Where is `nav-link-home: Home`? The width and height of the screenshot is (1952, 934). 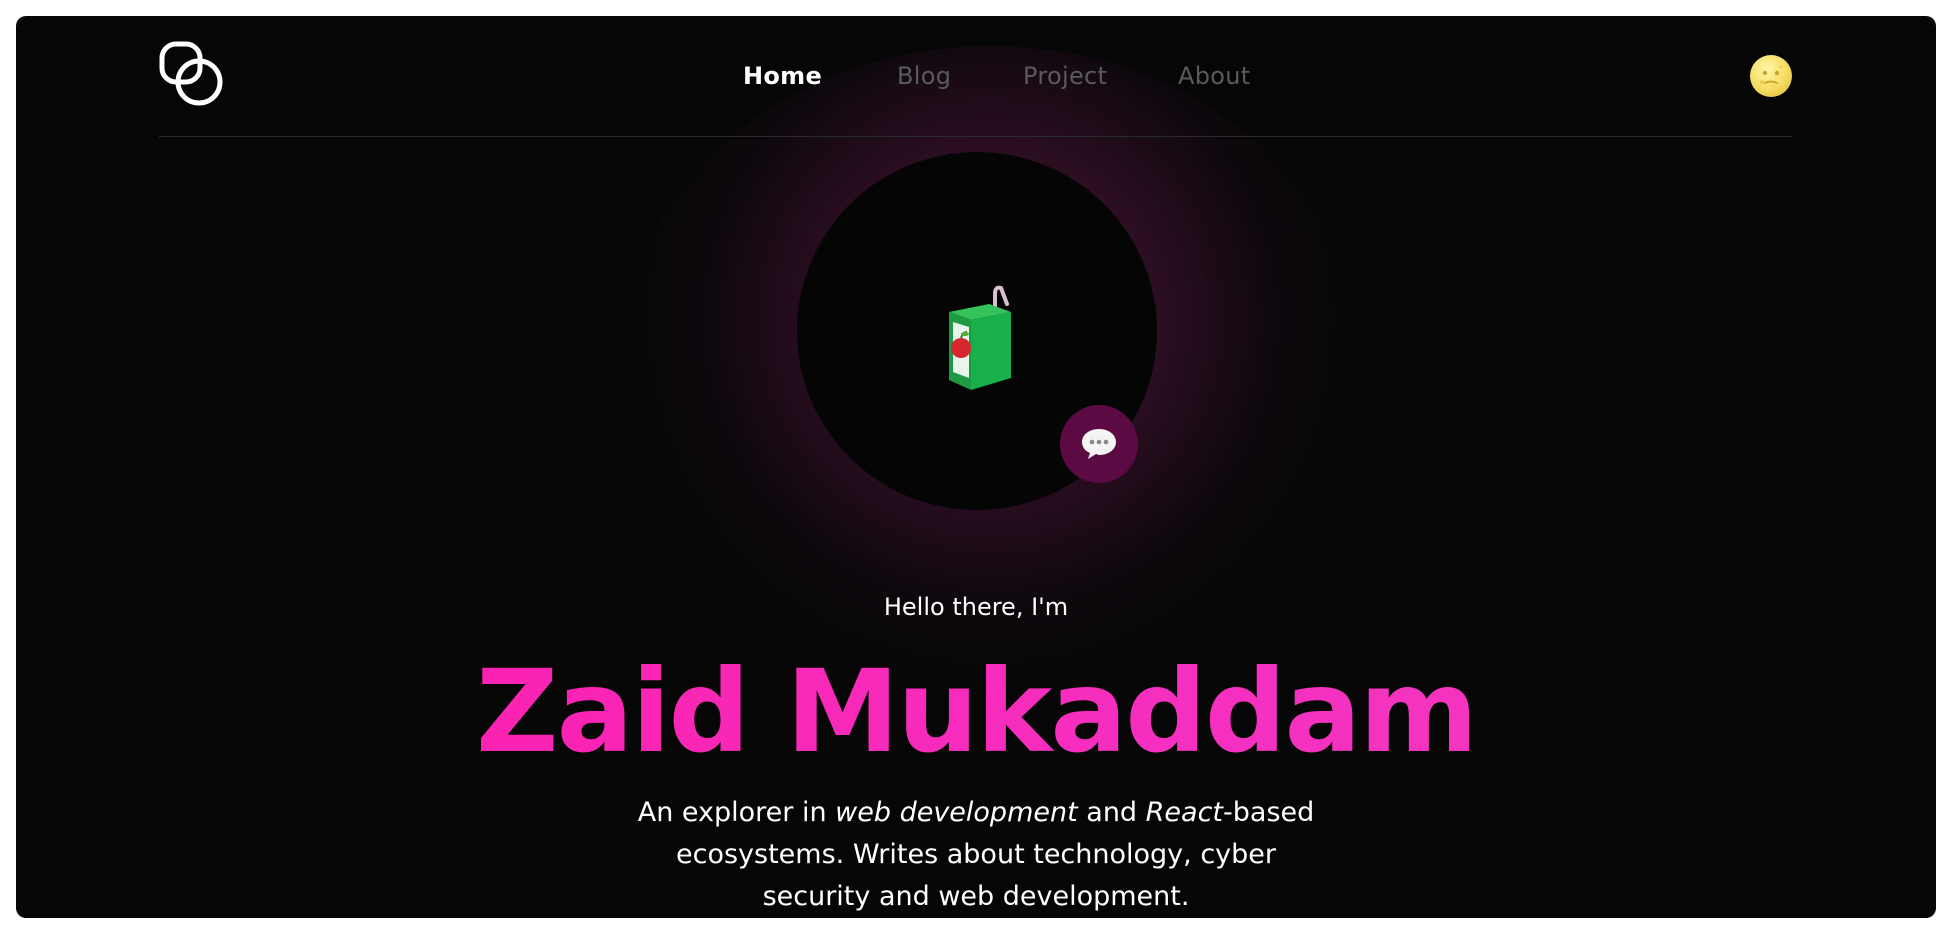 nav-link-home: Home is located at coordinates (782, 76).